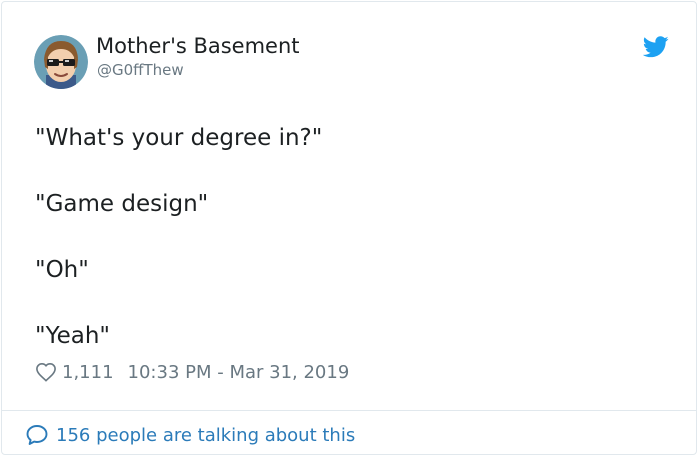 The height and width of the screenshot is (458, 700). Describe the element at coordinates (37, 435) in the screenshot. I see `speech-bubble-icon` at that location.